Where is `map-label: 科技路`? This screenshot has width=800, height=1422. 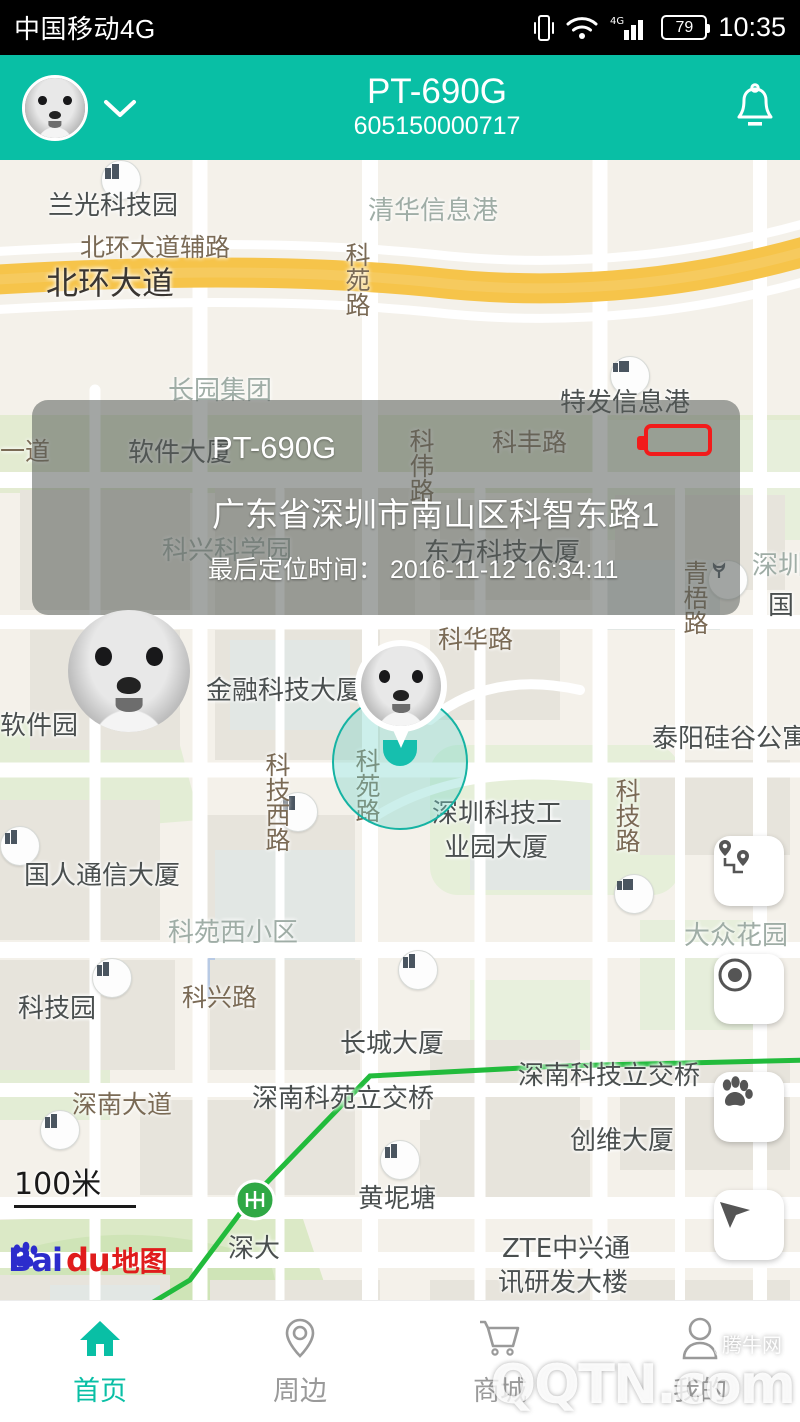 map-label: 科技路 is located at coordinates (626, 815).